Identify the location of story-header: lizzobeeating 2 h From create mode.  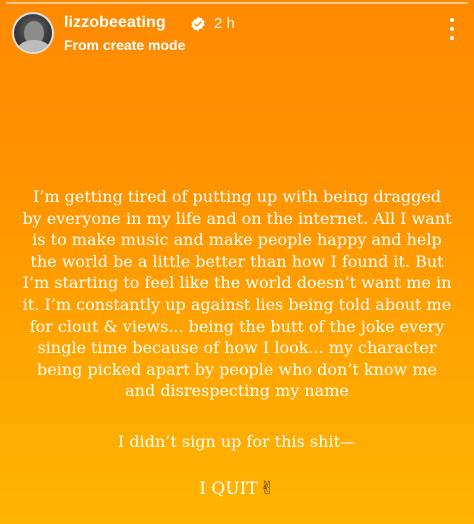
(237, 34).